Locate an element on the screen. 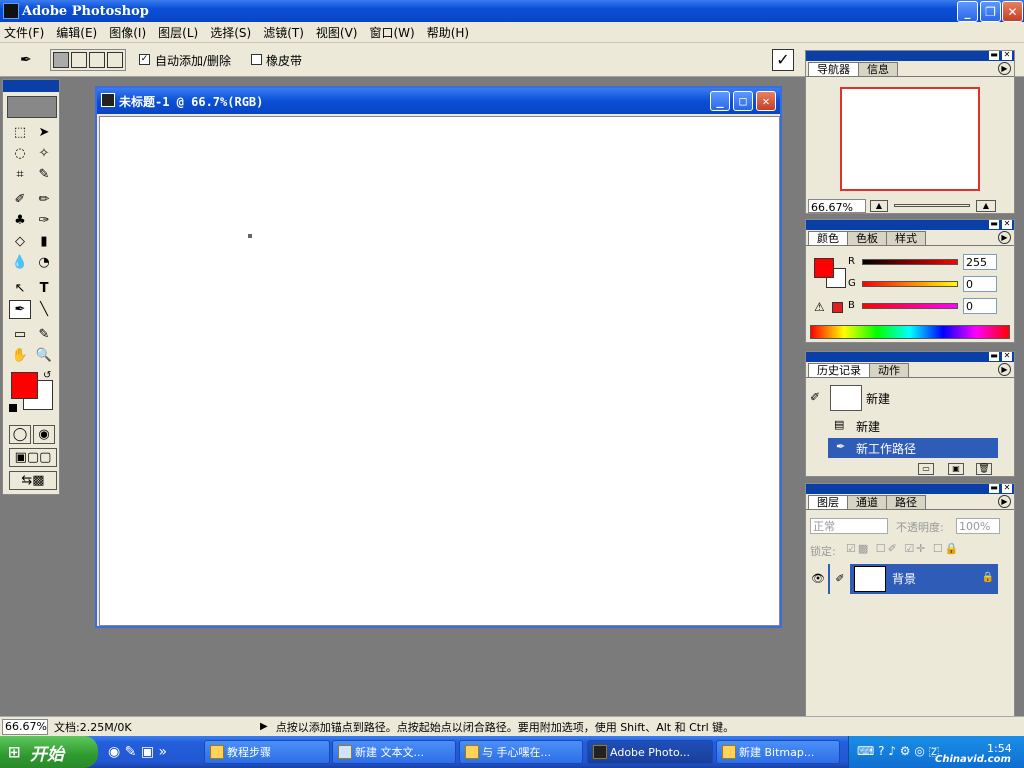  color-spectrum-bar is located at coordinates (910, 332).